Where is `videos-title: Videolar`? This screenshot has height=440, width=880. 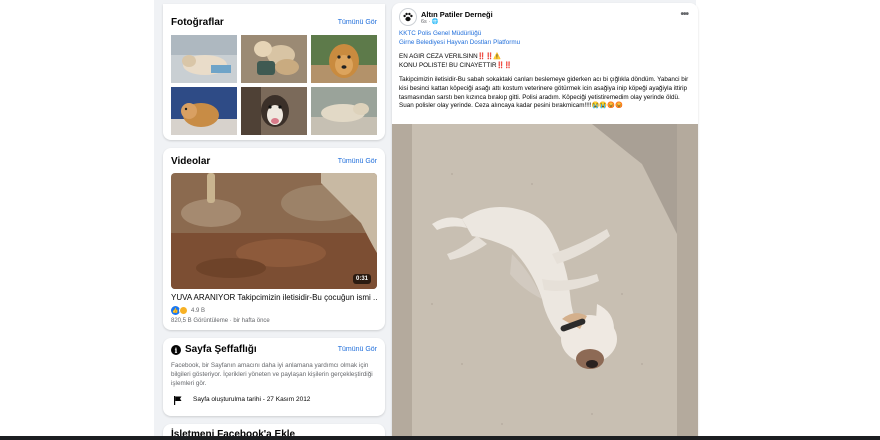 videos-title: Videolar is located at coordinates (191, 161).